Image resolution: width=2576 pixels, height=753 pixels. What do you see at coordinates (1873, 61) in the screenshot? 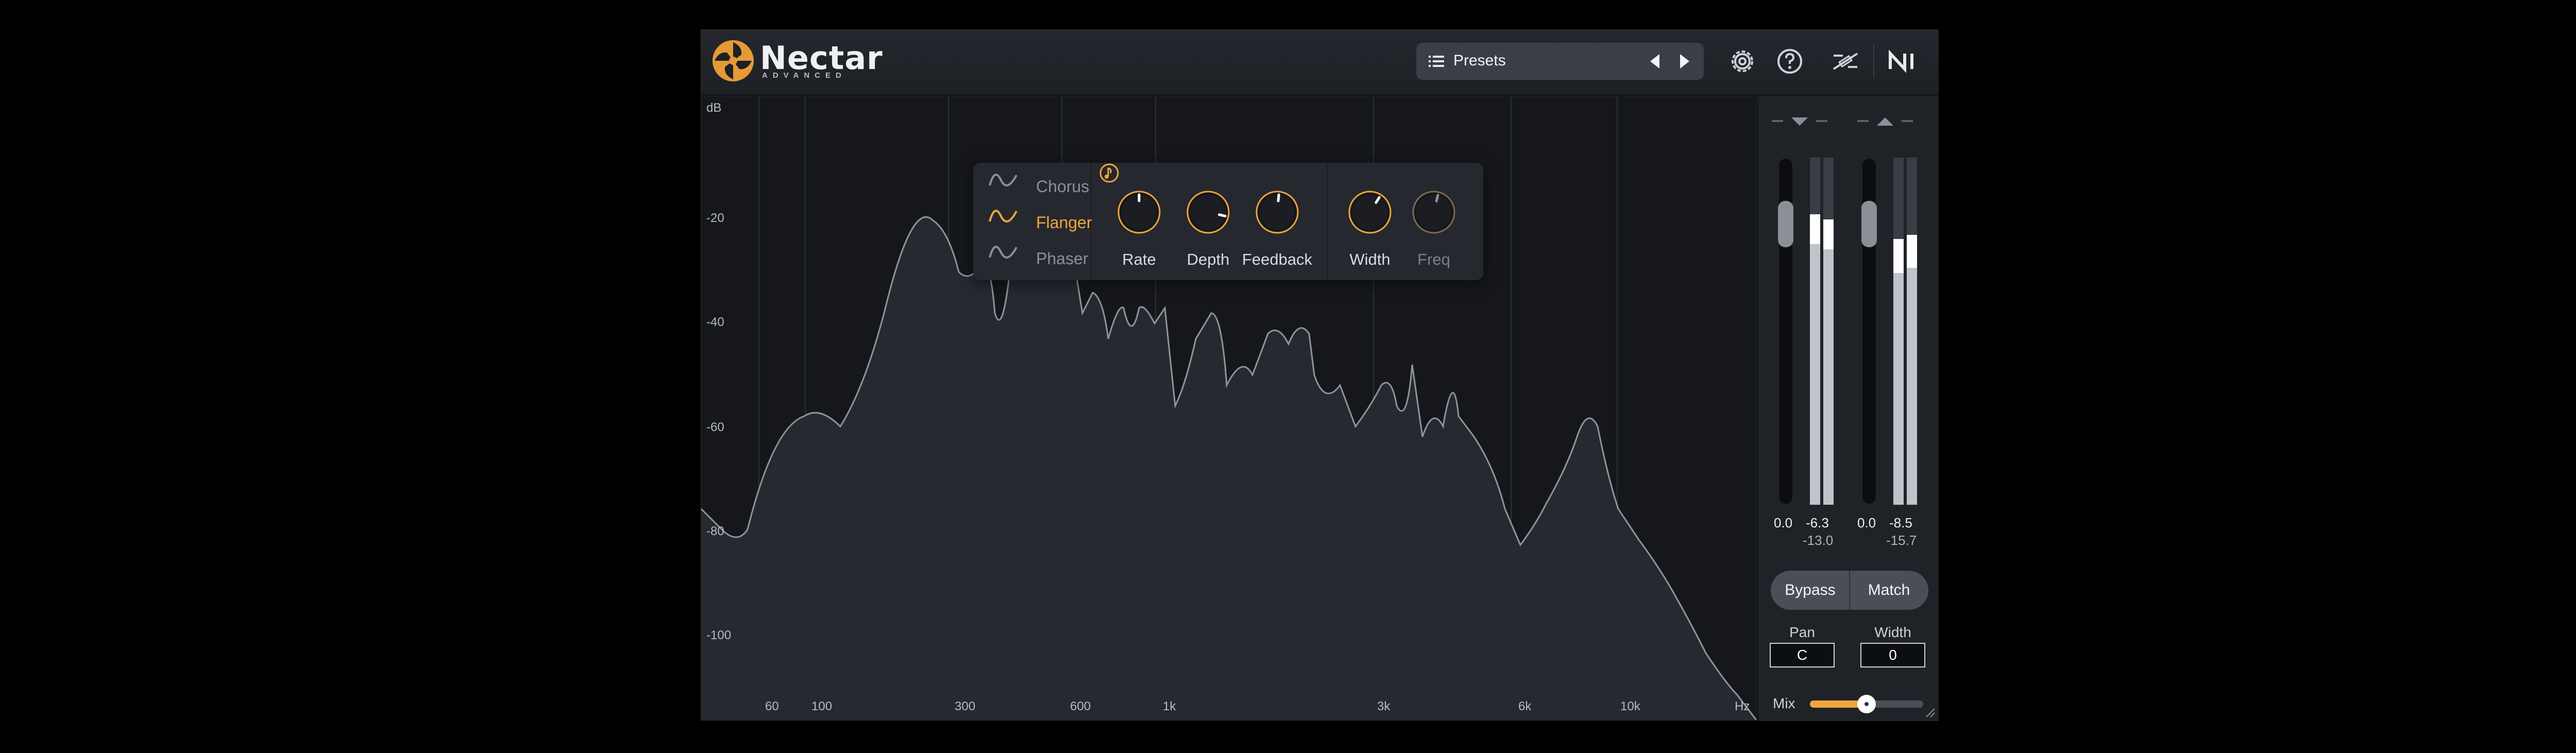
I see `header-divider` at bounding box center [1873, 61].